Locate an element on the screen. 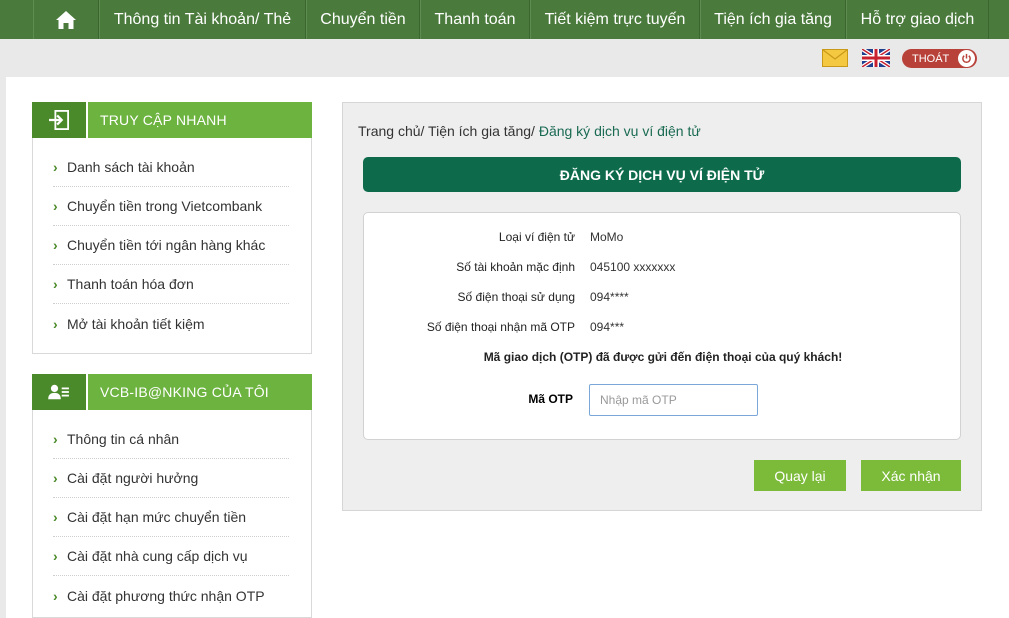  menu-account-list: › Danh sách tài khoản is located at coordinates (171, 167).